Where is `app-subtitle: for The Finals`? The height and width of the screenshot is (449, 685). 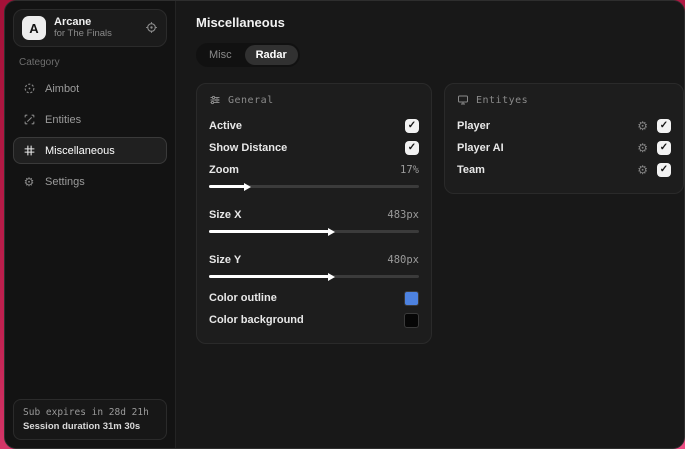 app-subtitle: for The Finals is located at coordinates (83, 33).